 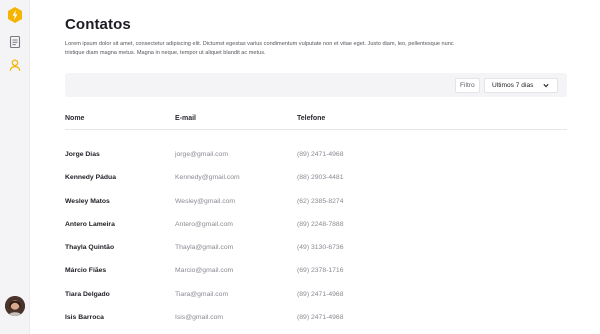 I want to click on contact-name: Jorge Dias, so click(x=82, y=154).